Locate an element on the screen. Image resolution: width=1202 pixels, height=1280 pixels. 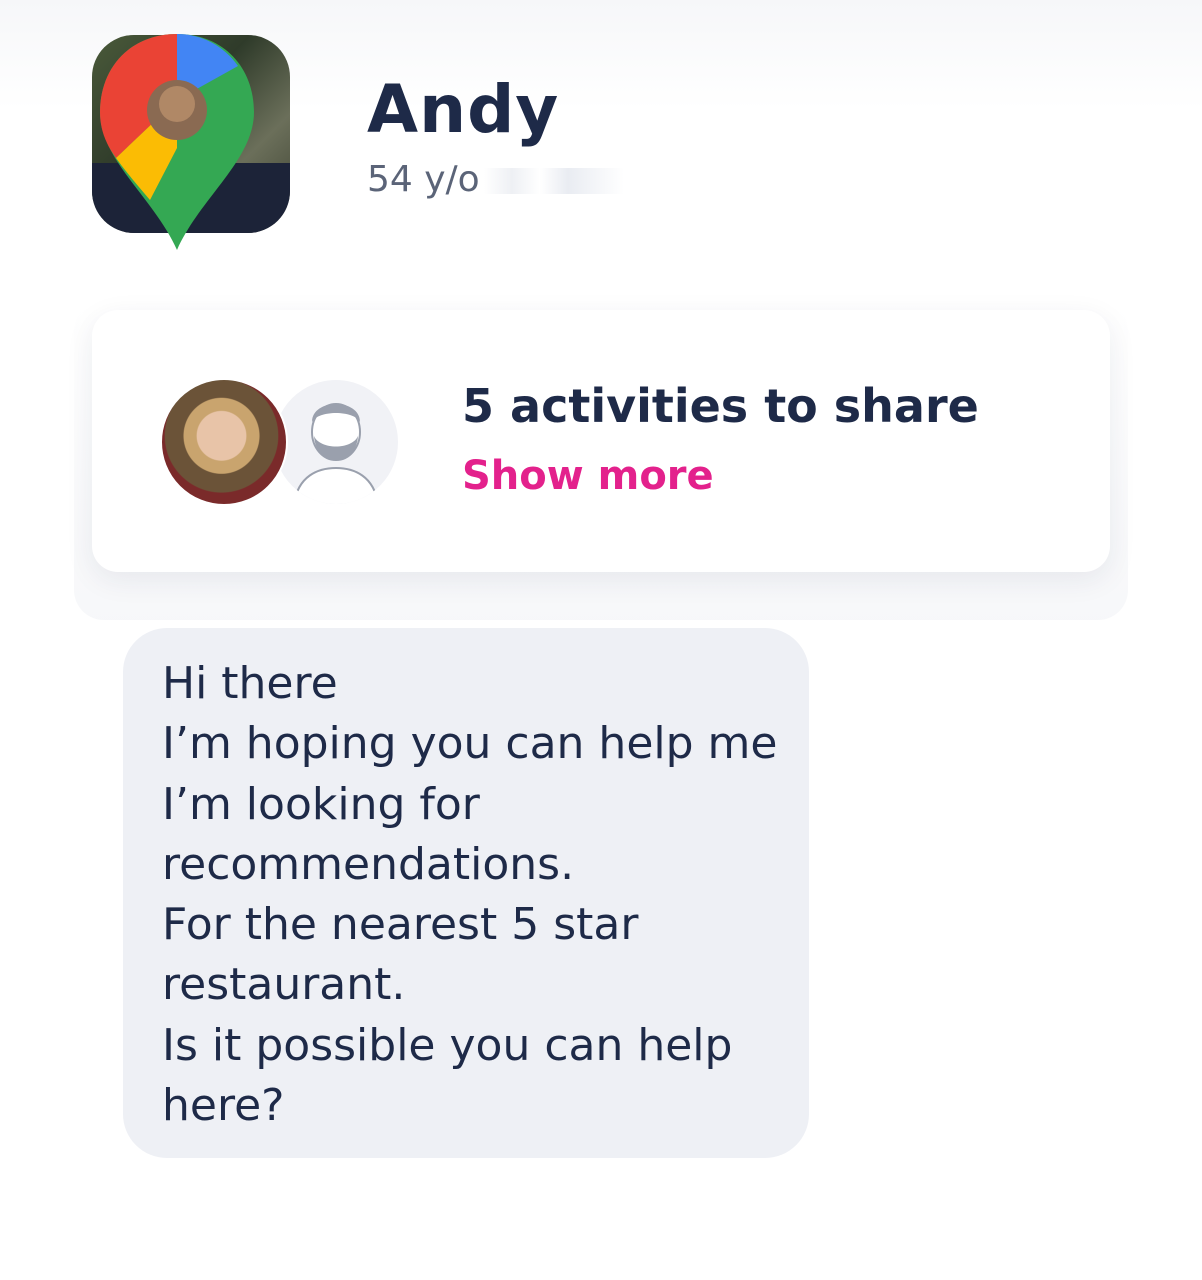
activities-title: 5 activities to share is located at coordinates (720, 406).